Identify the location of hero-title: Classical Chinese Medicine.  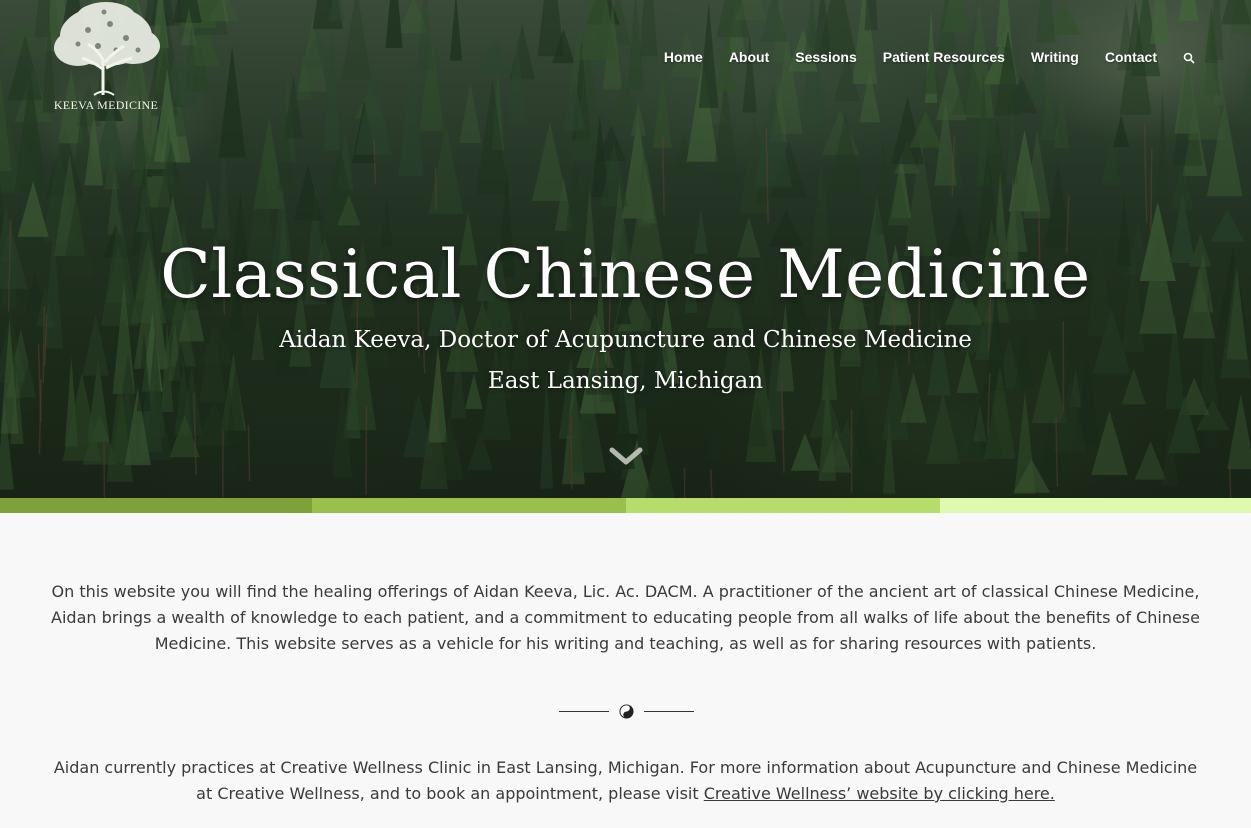
(625, 274).